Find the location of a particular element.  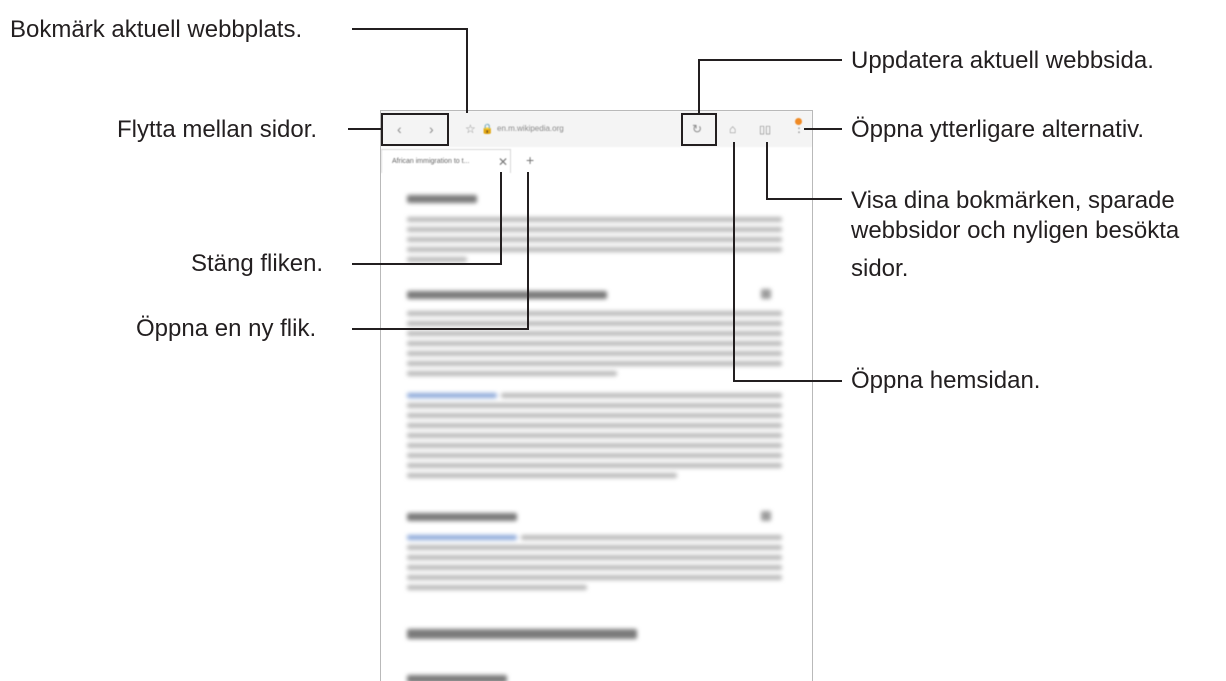

callout-bookmarks-line1: Visa dina bokmärken, sparade is located at coordinates (1013, 200).